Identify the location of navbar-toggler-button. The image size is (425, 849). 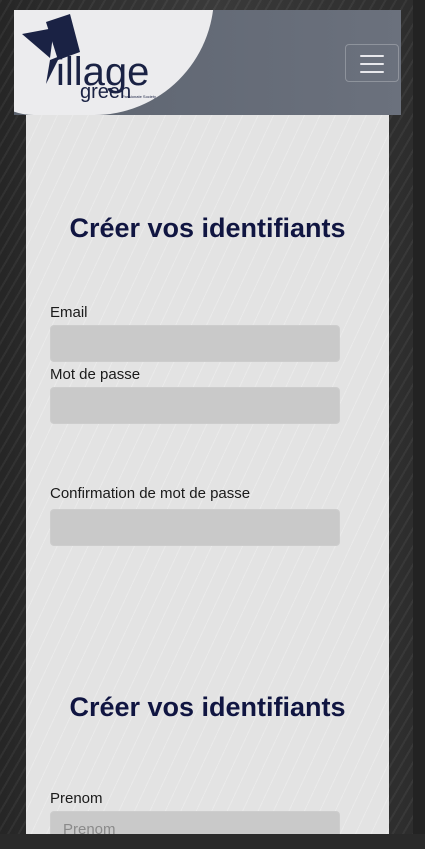
(372, 63).